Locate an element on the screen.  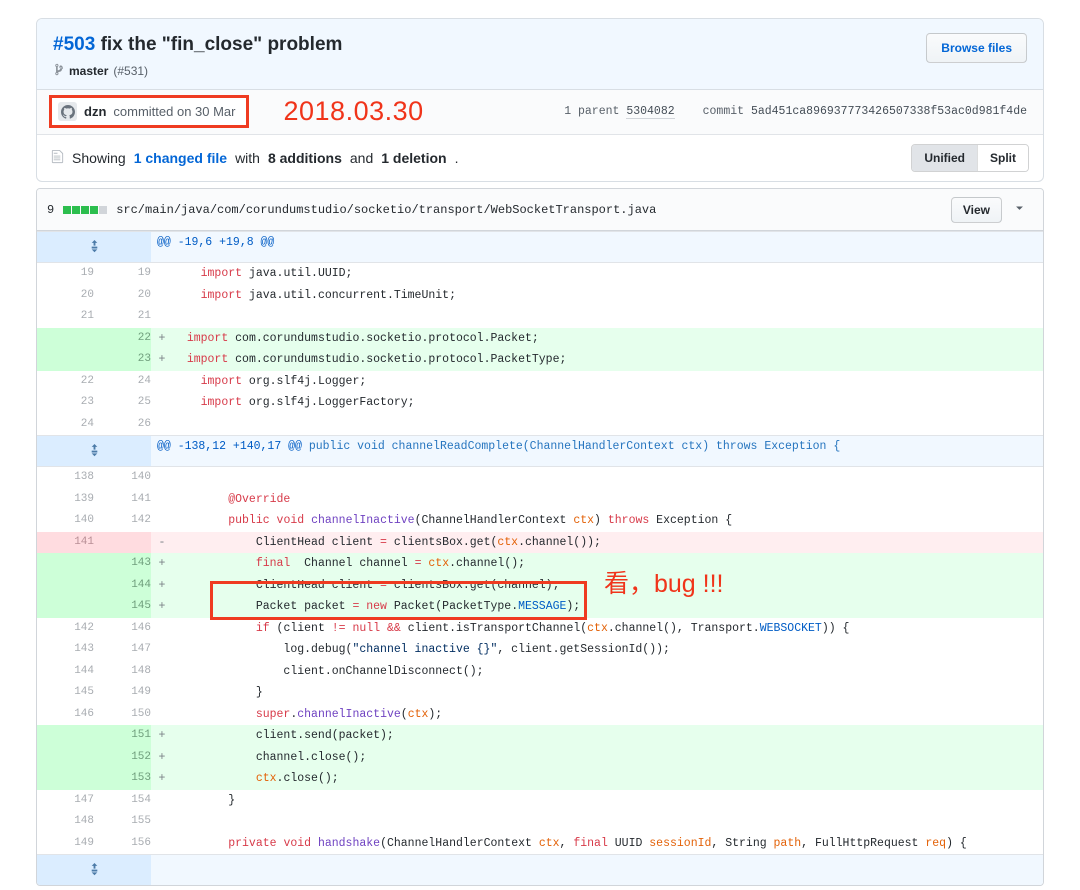
line-number-old: 23 is located at coordinates (65, 403).